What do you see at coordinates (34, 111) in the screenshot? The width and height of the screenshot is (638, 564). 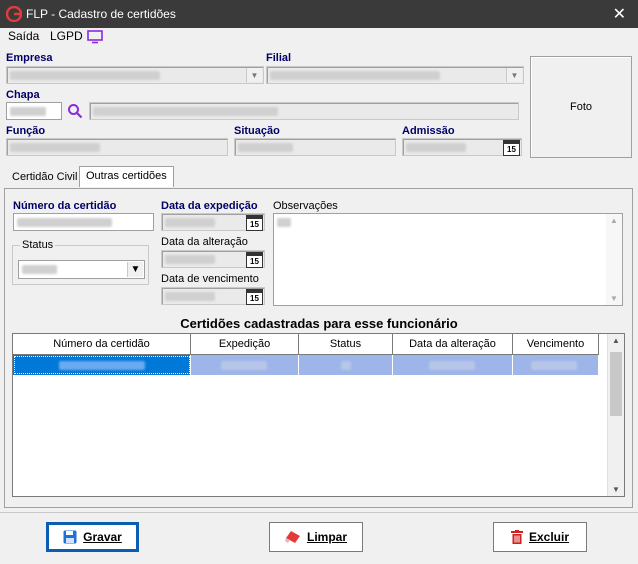 I see `chapa-input` at bounding box center [34, 111].